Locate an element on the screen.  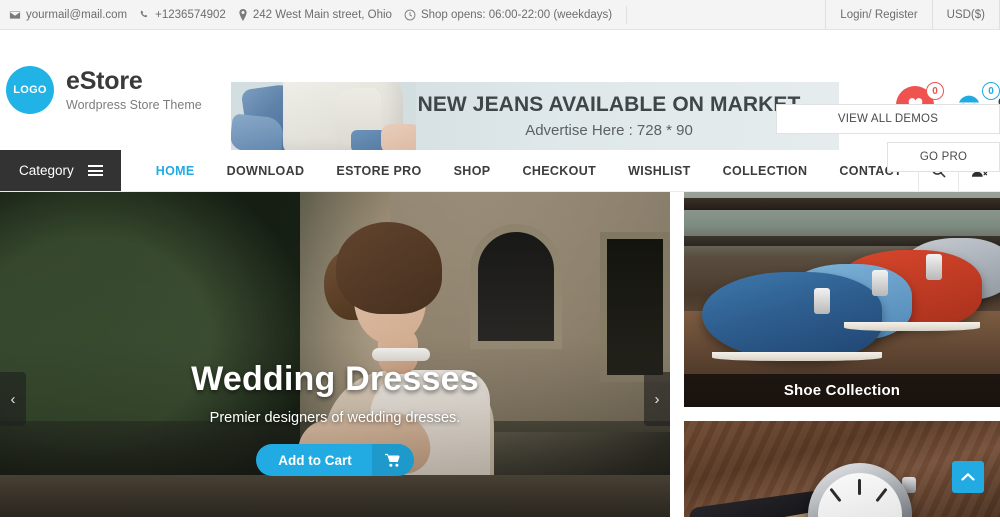
topbar-hours-text: Shop opens: 06:00-22:00 (weekdays) is located at coordinates (516, 14).